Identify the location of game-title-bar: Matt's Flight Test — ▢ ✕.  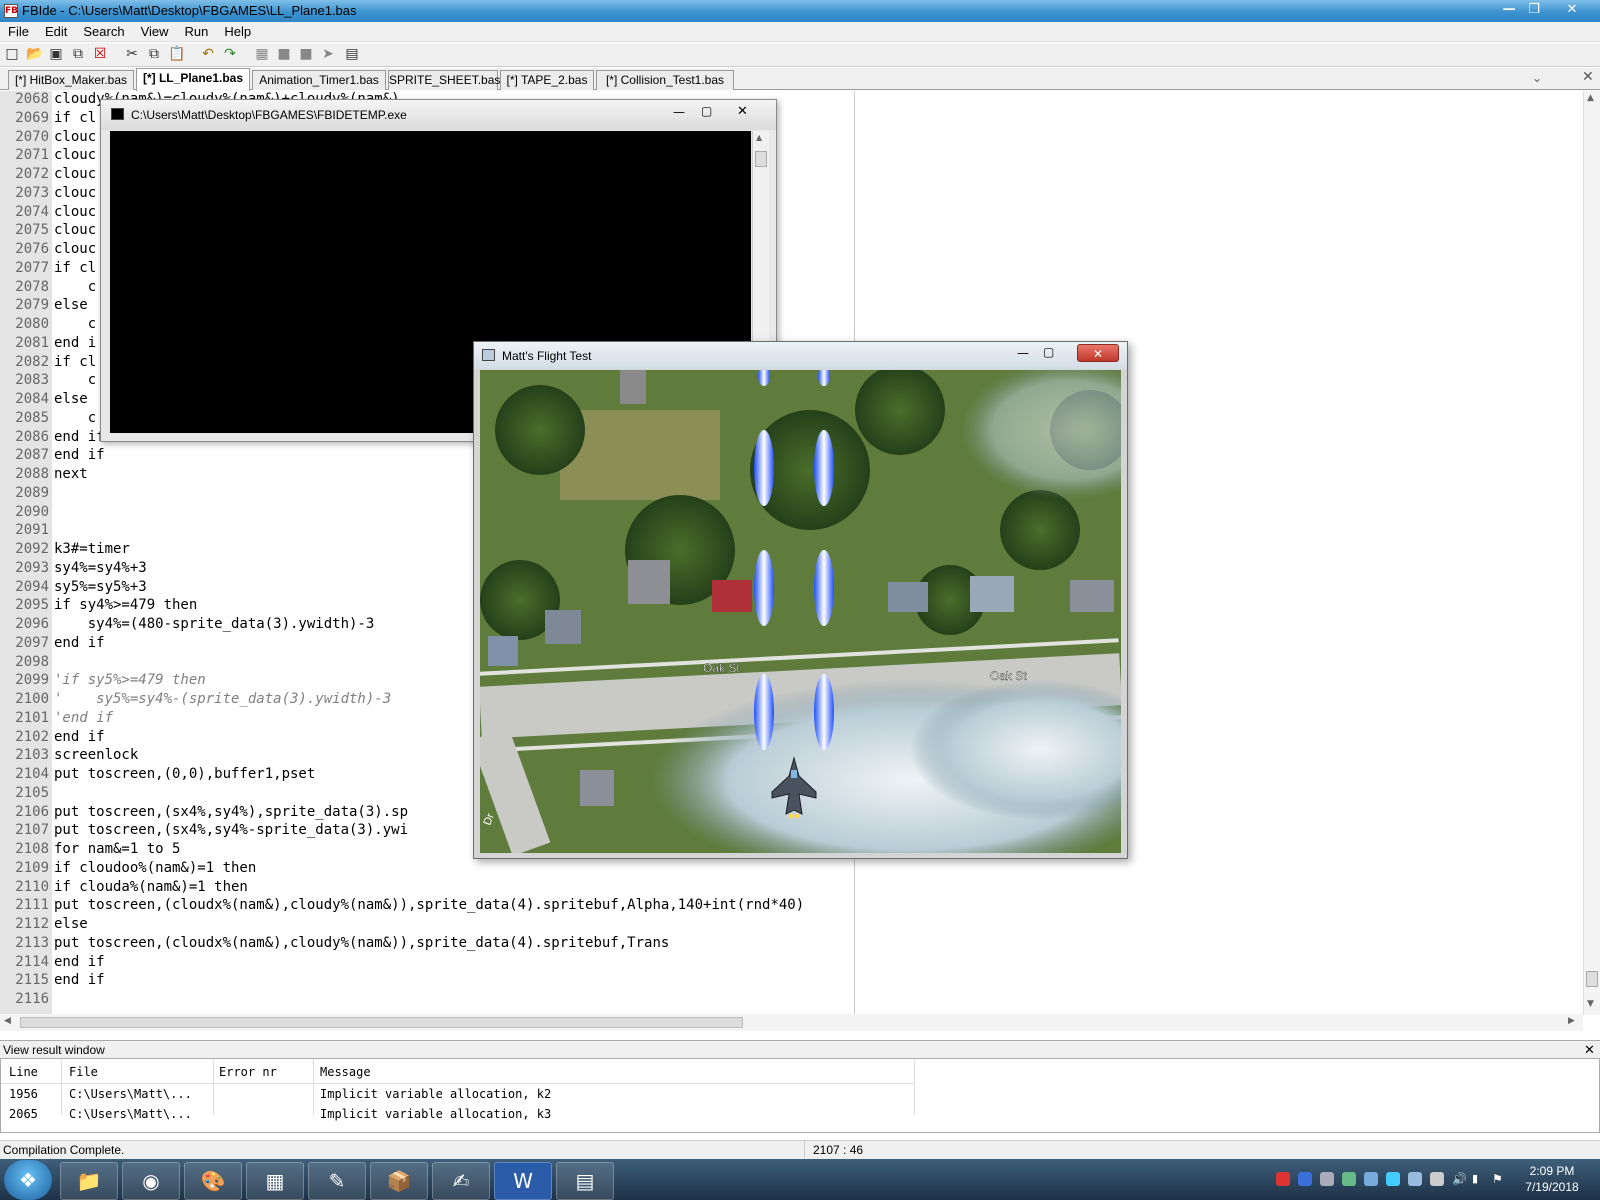
(800, 355).